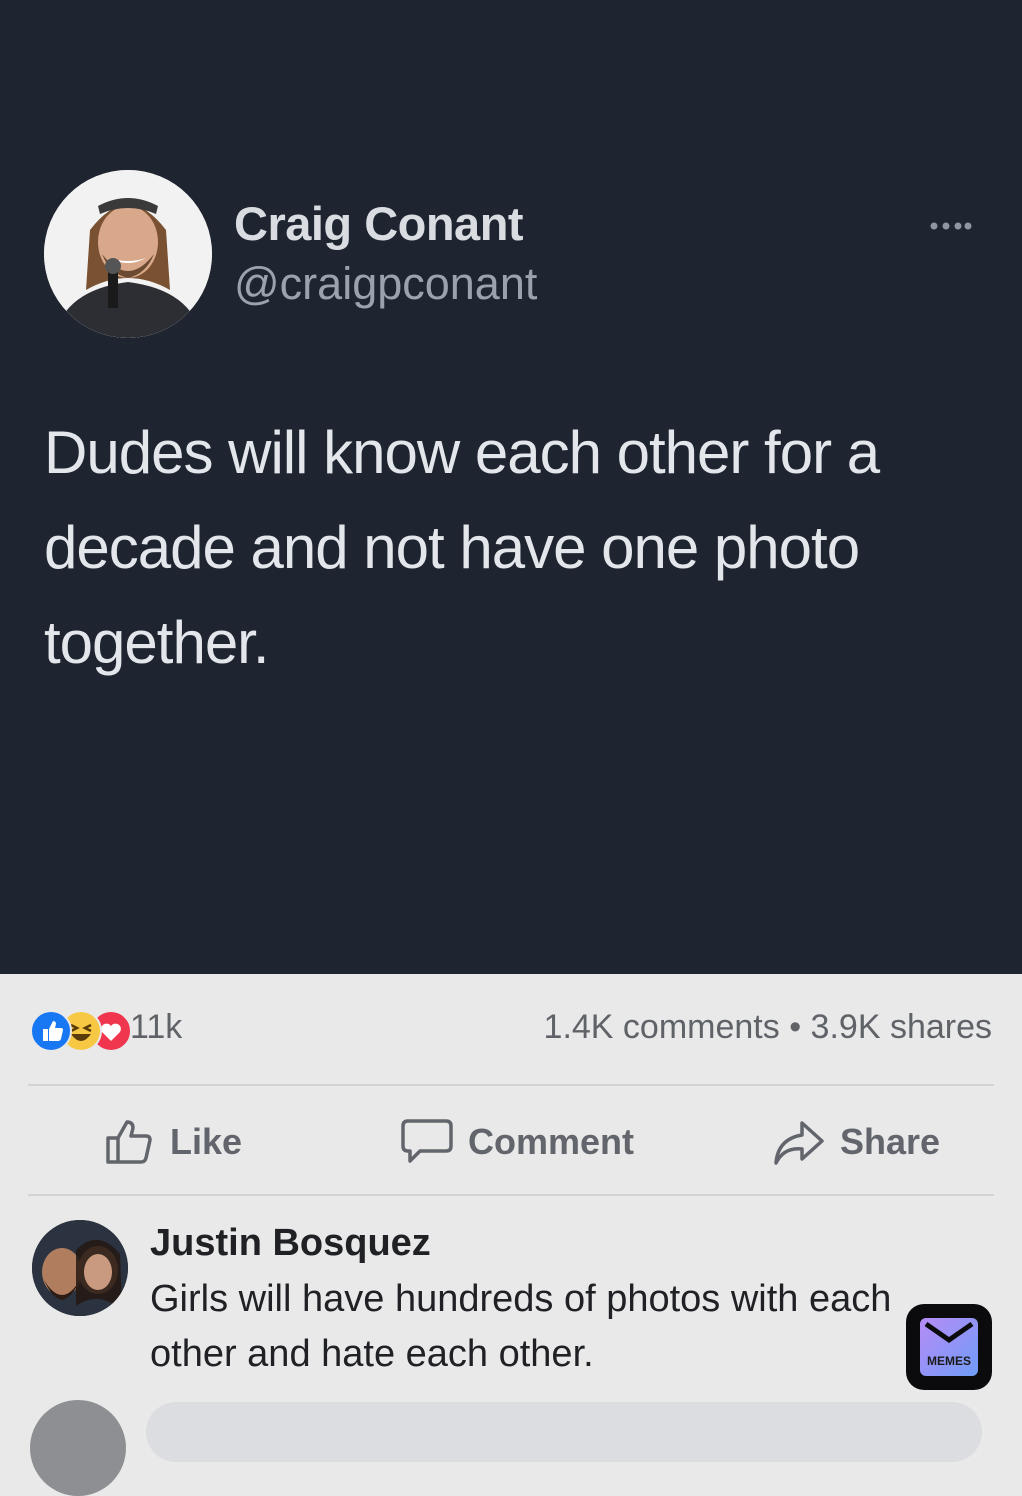  I want to click on reaction-count: 11k, so click(156, 1027).